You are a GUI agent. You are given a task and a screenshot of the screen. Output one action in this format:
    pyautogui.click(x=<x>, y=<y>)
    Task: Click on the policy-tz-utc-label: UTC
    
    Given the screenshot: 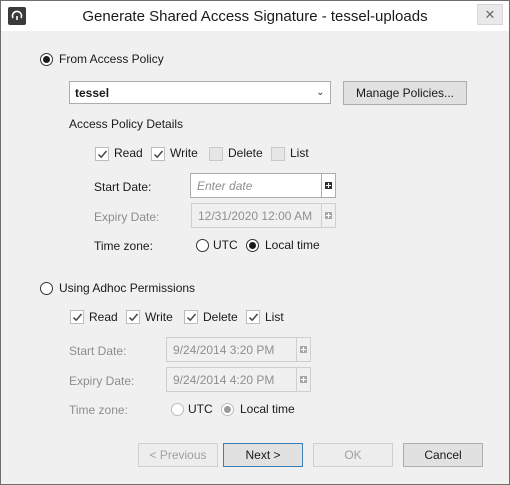 What is the action you would take?
    pyautogui.click(x=225, y=245)
    